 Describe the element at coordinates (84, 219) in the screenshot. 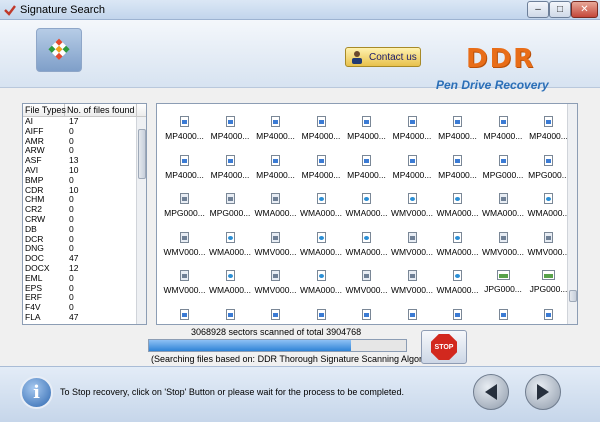

I see `table-row: CRW 0` at that location.